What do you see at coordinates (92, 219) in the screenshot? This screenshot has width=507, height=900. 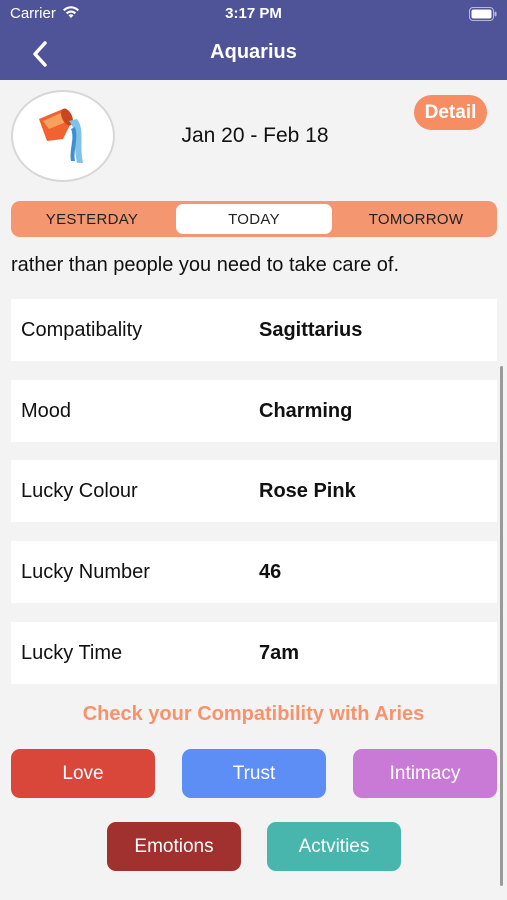 I see `tab-yesterday: YESTERDAY` at bounding box center [92, 219].